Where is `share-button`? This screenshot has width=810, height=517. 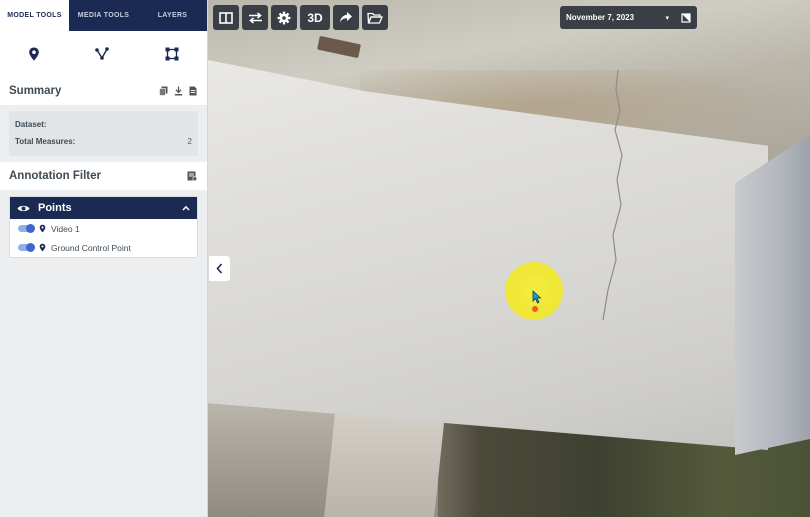 share-button is located at coordinates (346, 17).